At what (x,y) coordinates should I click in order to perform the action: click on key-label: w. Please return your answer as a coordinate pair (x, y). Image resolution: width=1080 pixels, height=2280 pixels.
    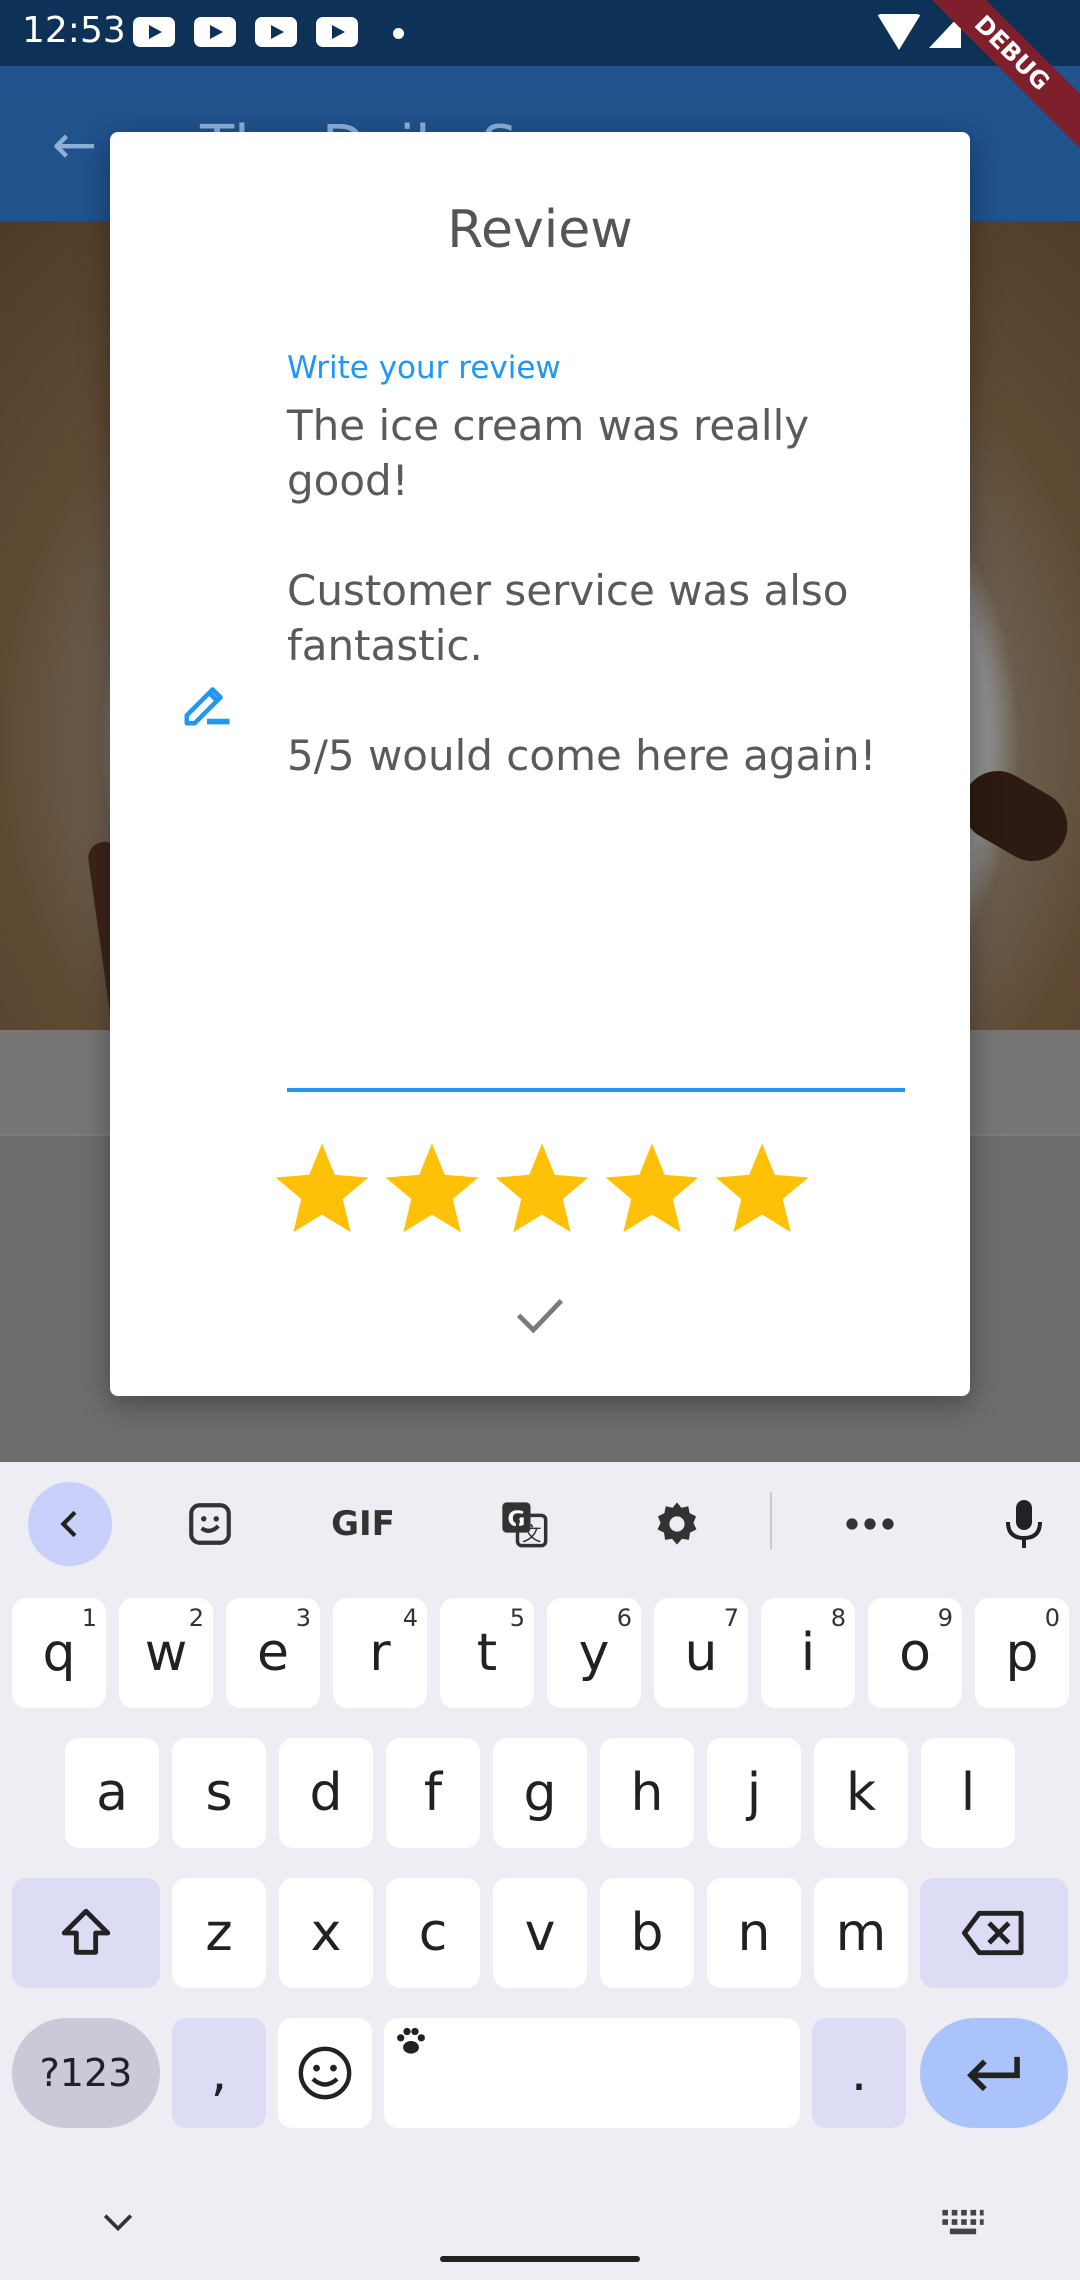
    Looking at the image, I should click on (166, 1653).